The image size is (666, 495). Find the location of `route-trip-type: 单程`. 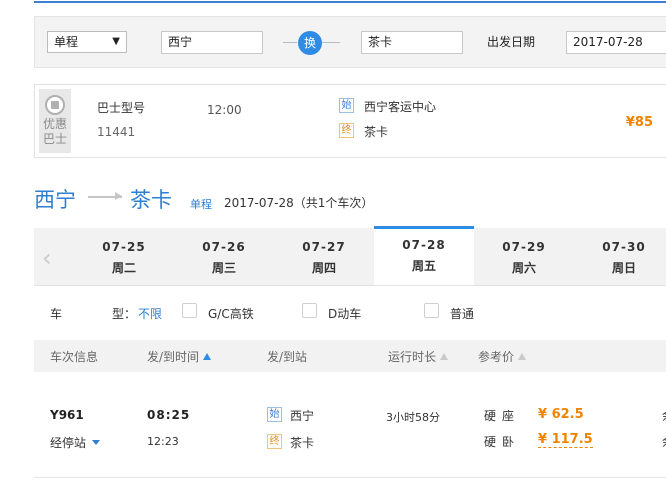

route-trip-type: 单程 is located at coordinates (201, 204).